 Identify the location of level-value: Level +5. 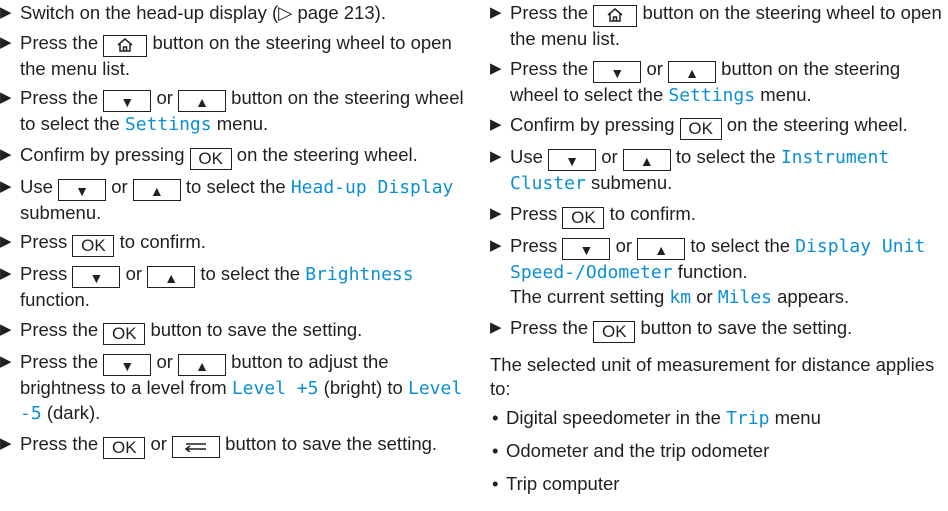
(275, 388).